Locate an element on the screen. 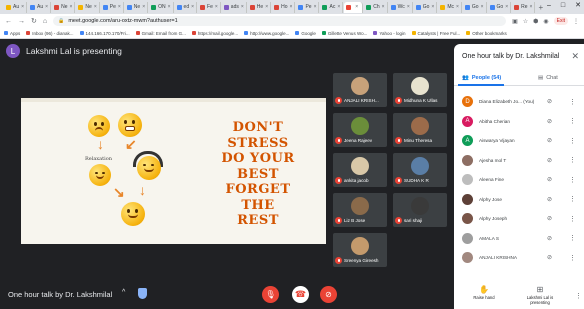  browser-tab: Fe × is located at coordinates (209, 7).